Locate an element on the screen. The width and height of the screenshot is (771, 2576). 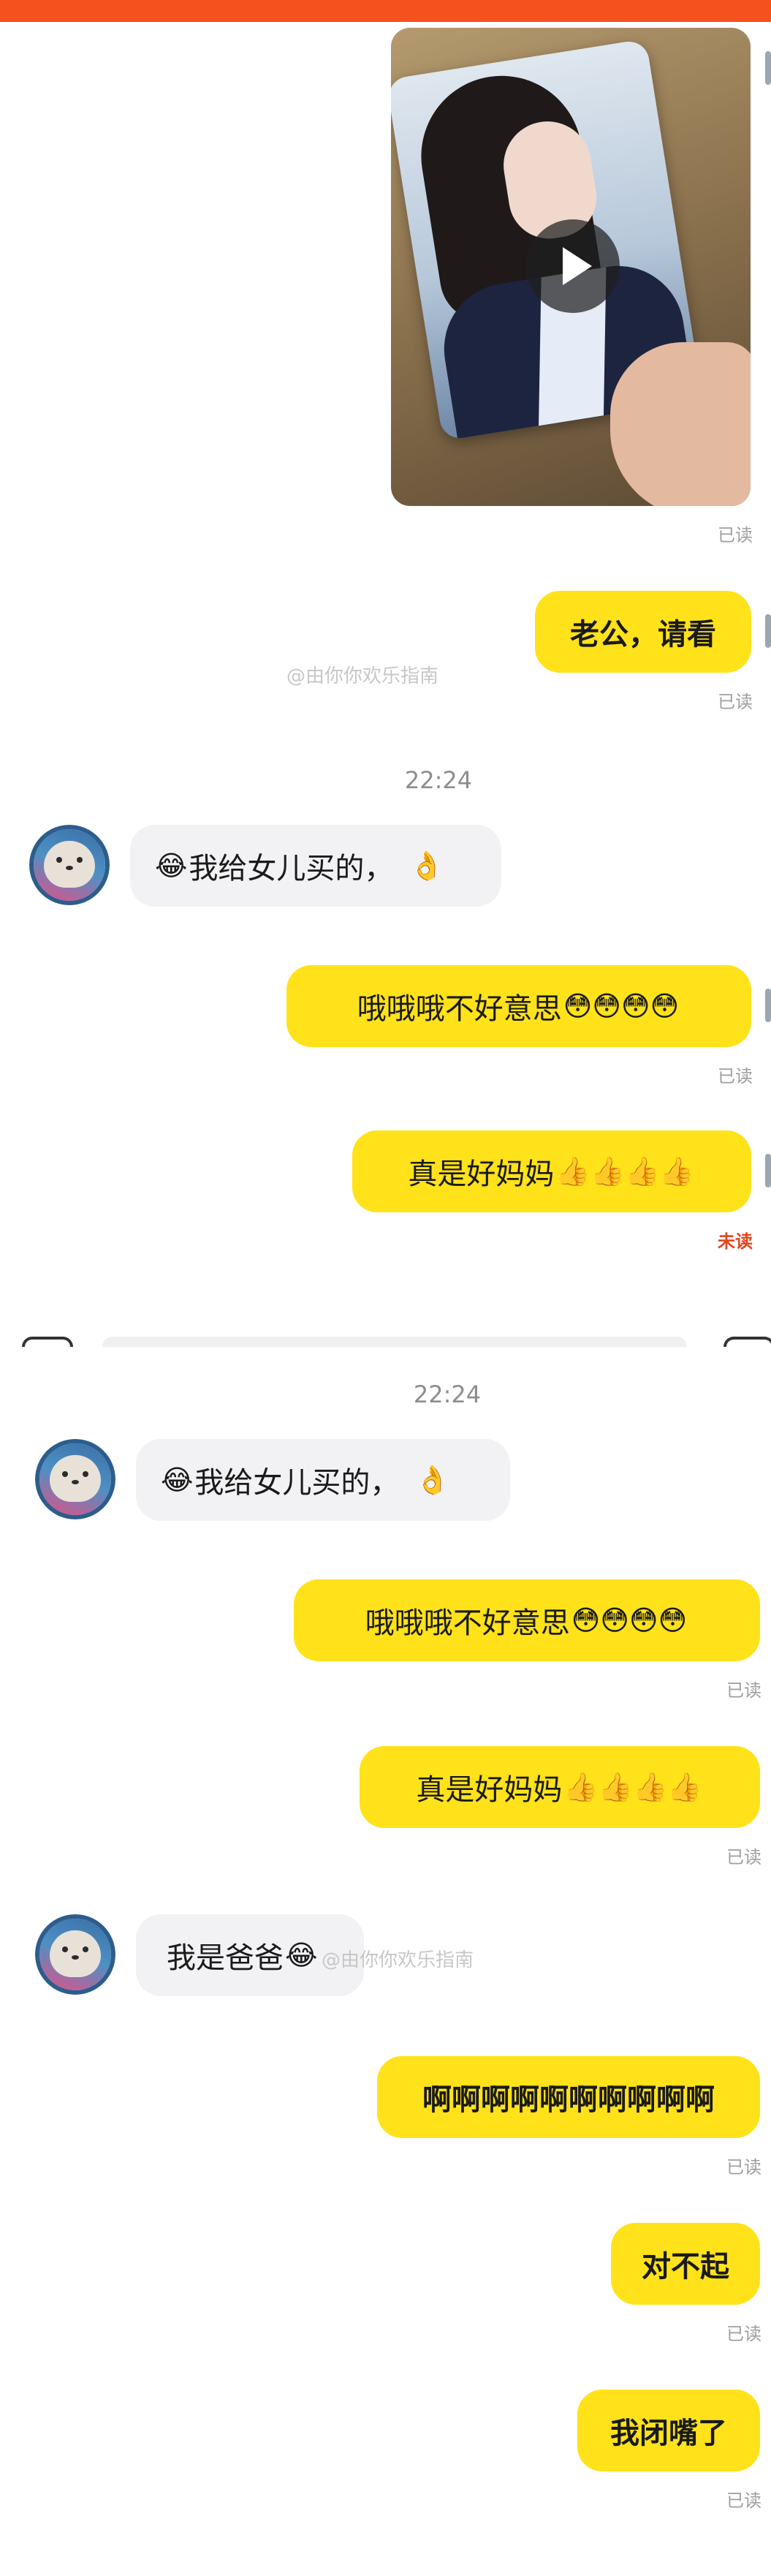
unread-status: 未读 is located at coordinates (735, 1241).